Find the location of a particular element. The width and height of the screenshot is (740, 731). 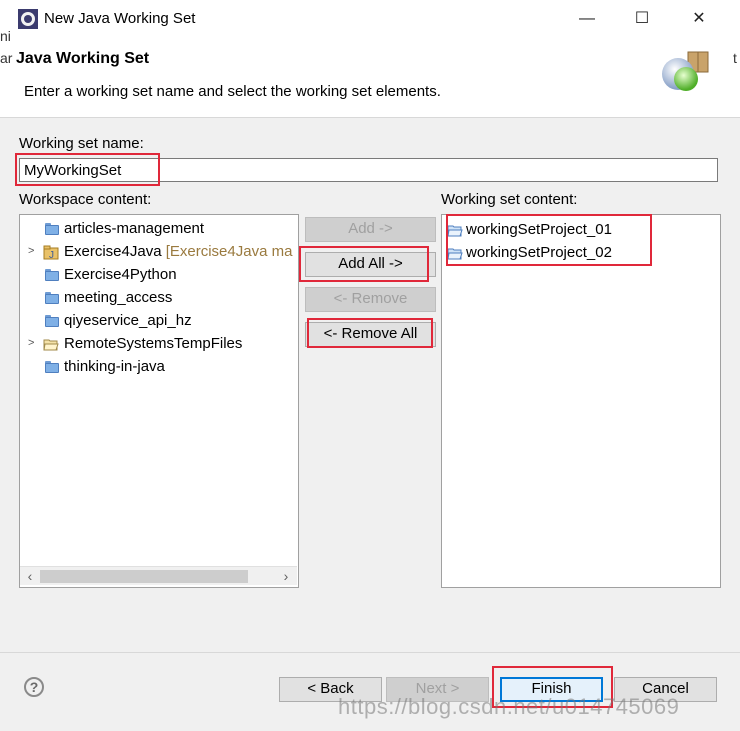

page-title: Java Working Set is located at coordinates (83, 58).